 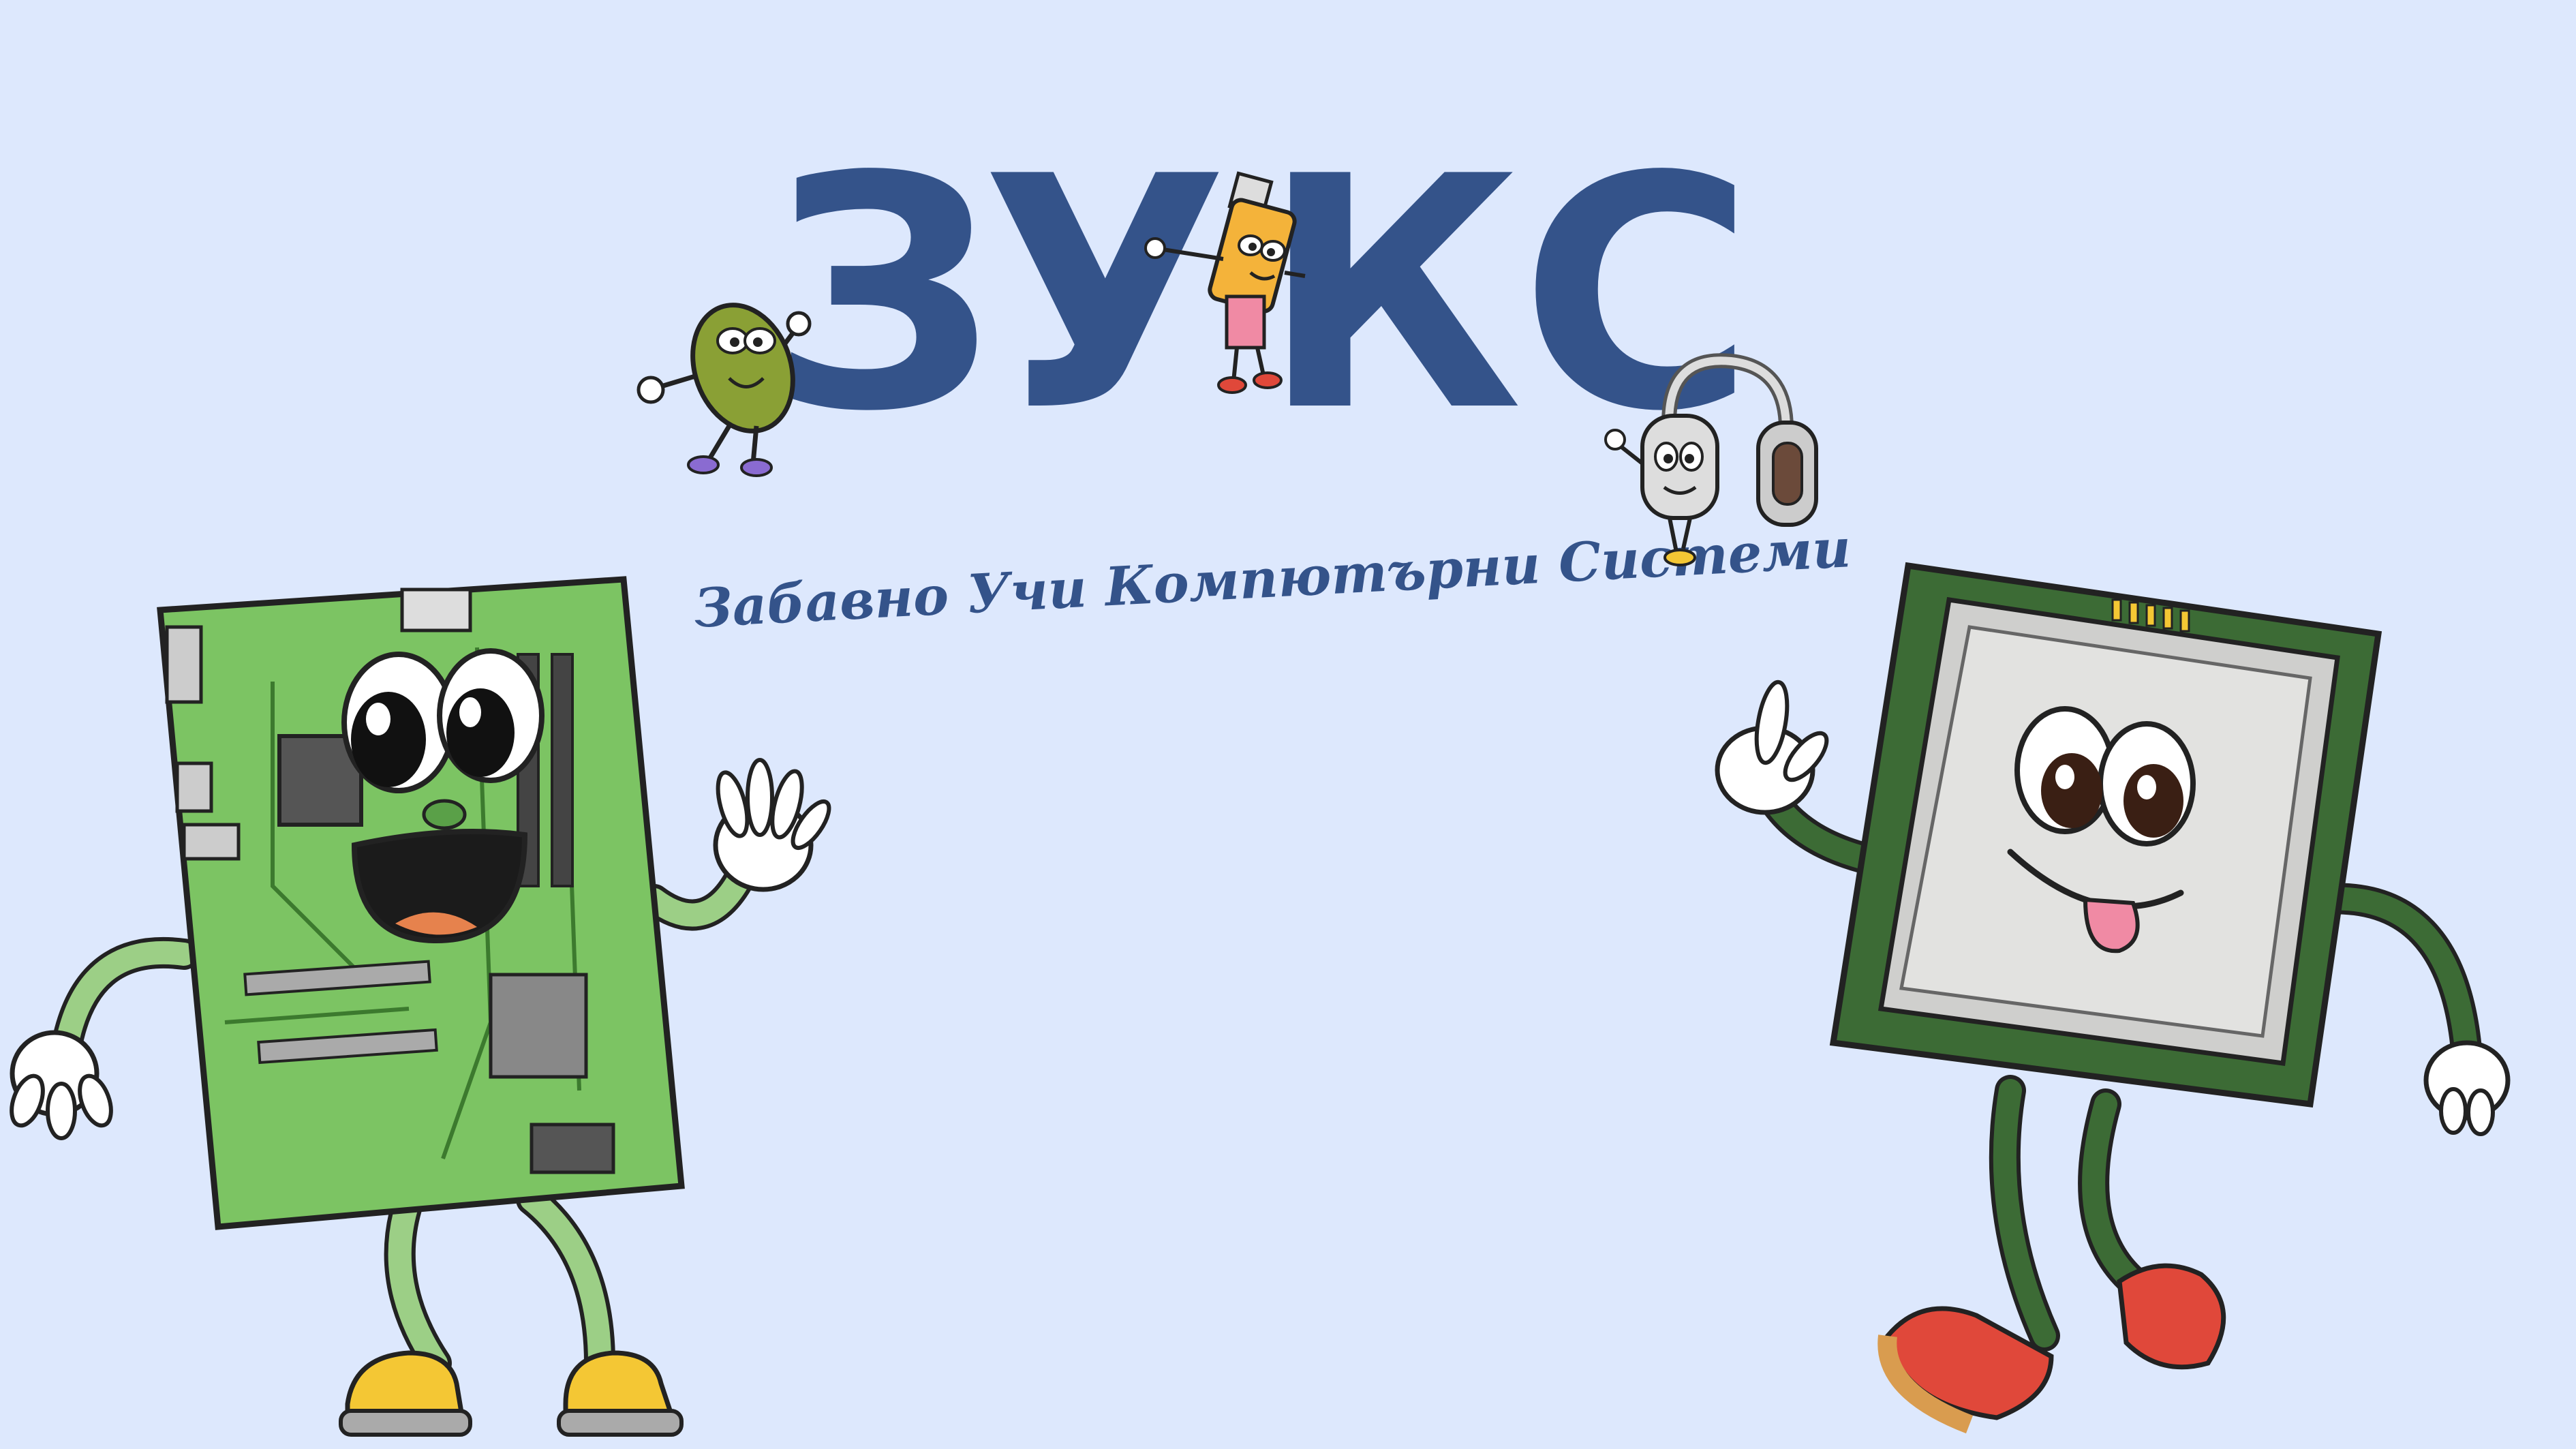 I want to click on logo-letter-1: З, so click(x=884, y=294).